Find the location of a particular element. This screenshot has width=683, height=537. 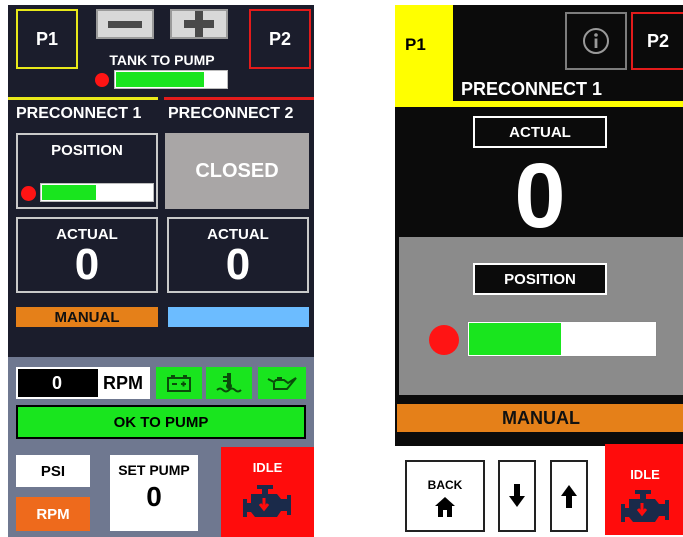

plus-icon is located at coordinates (199, 24).